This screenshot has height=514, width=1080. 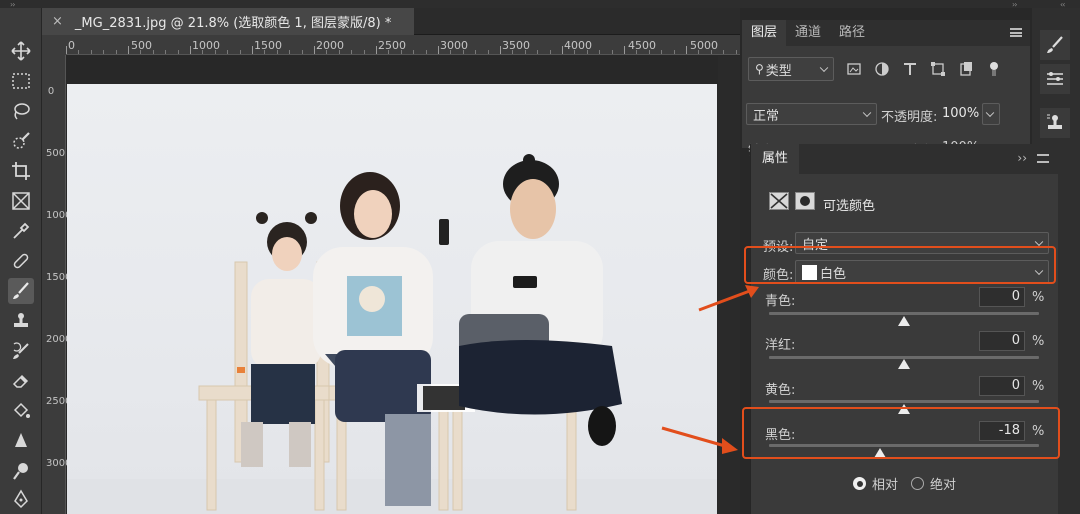 What do you see at coordinates (904, 401) in the screenshot?
I see `yellow-slider-track` at bounding box center [904, 401].